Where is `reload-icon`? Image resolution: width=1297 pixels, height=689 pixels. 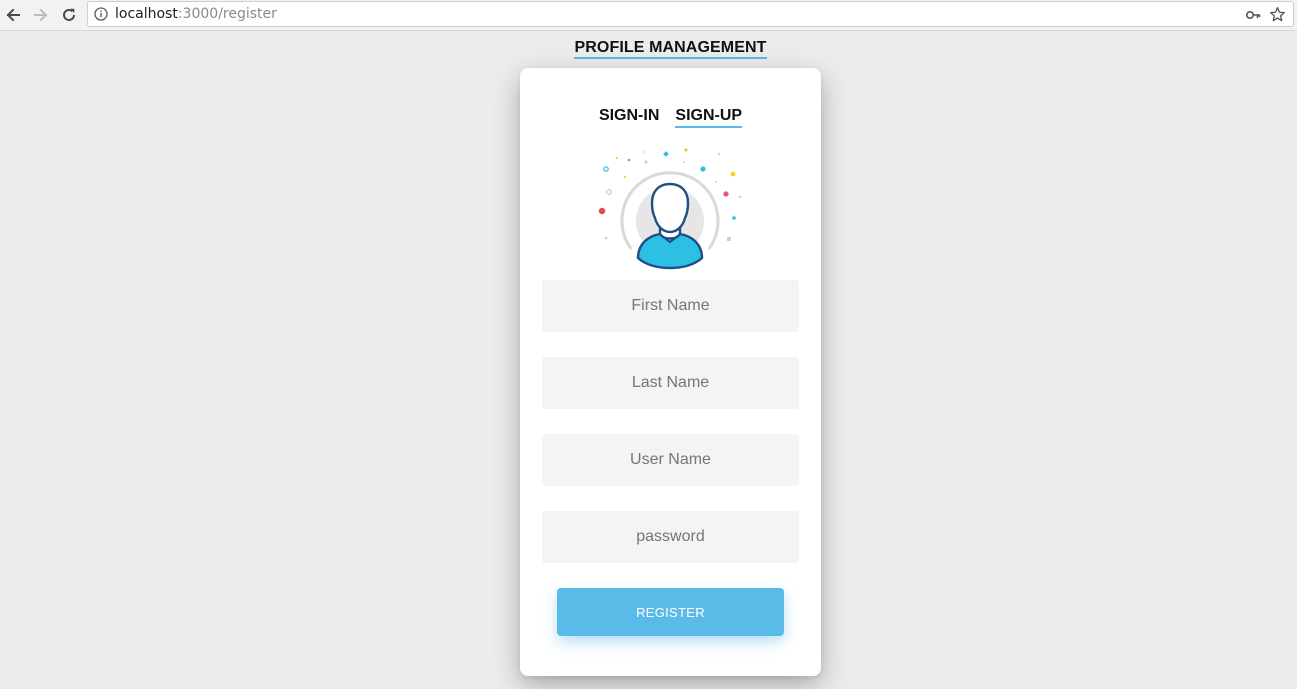
reload-icon is located at coordinates (69, 14).